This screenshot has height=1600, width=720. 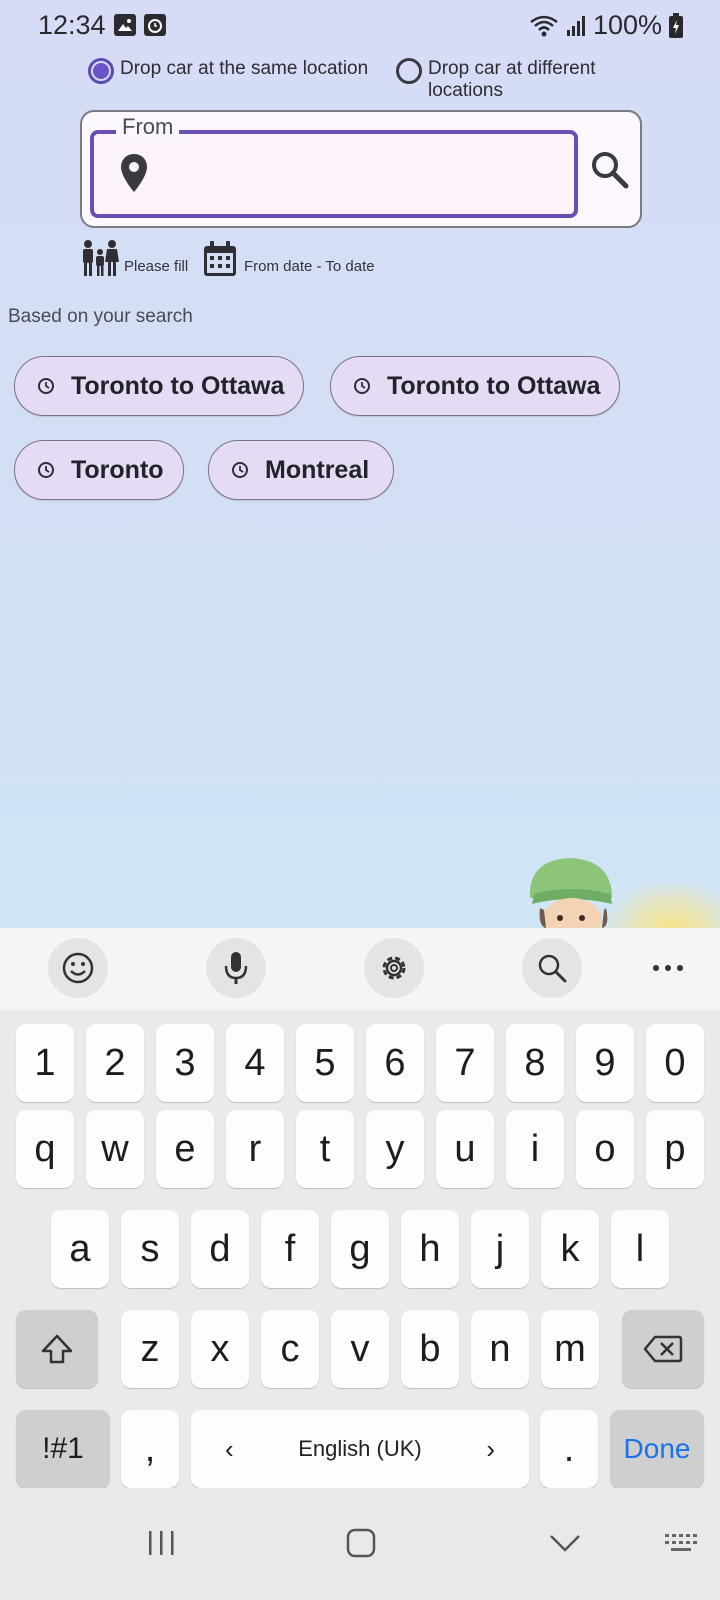 I want to click on cursor-right-icon: ›, so click(x=490, y=1449).